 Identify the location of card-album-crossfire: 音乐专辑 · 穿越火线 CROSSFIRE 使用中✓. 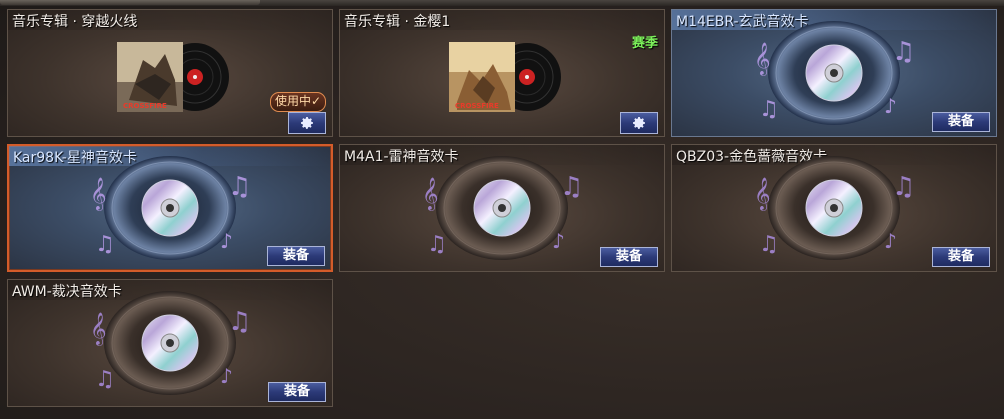
(170, 73).